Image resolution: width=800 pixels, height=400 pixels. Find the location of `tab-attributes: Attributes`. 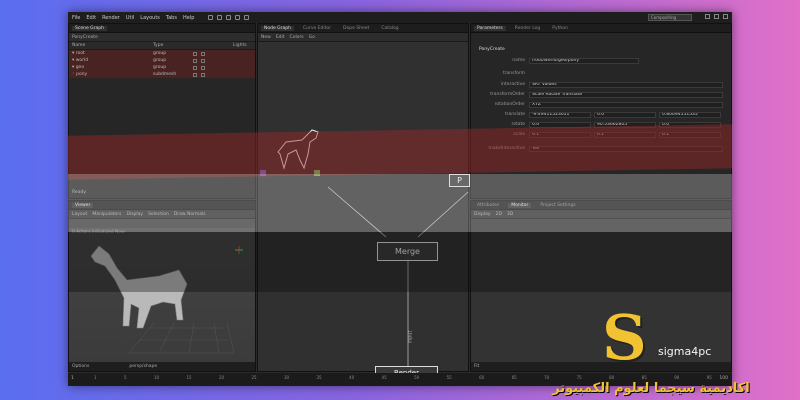

tab-attributes: Attributes is located at coordinates (488, 205).